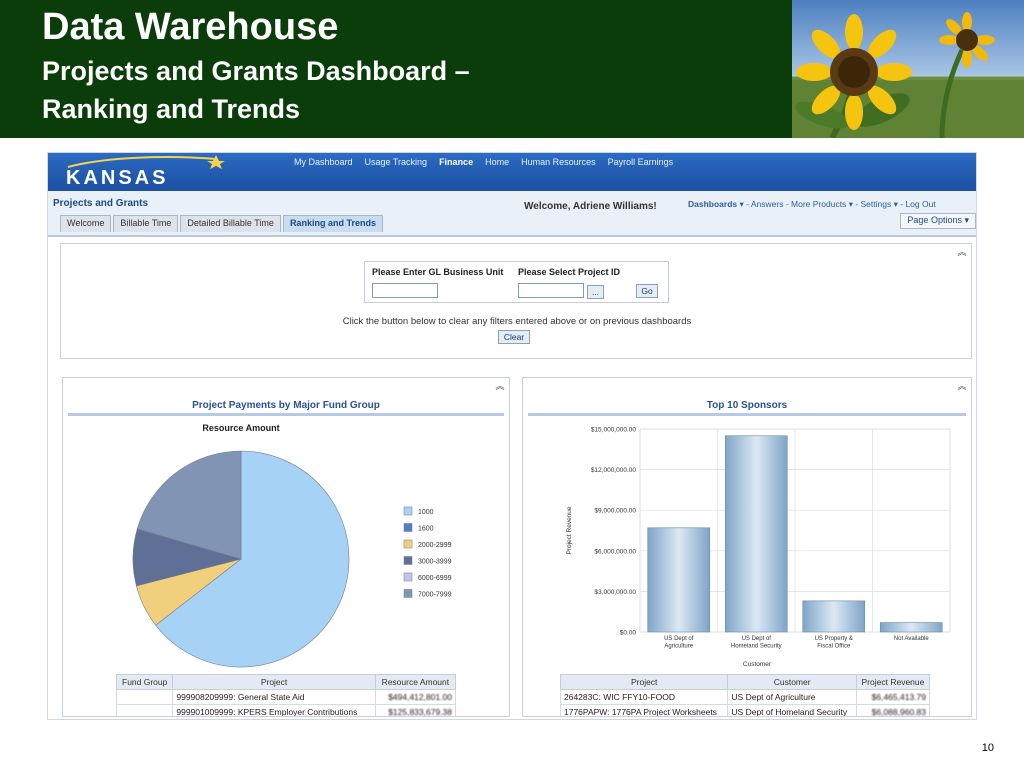  I want to click on x-tick-label: Not Available, so click(912, 639).